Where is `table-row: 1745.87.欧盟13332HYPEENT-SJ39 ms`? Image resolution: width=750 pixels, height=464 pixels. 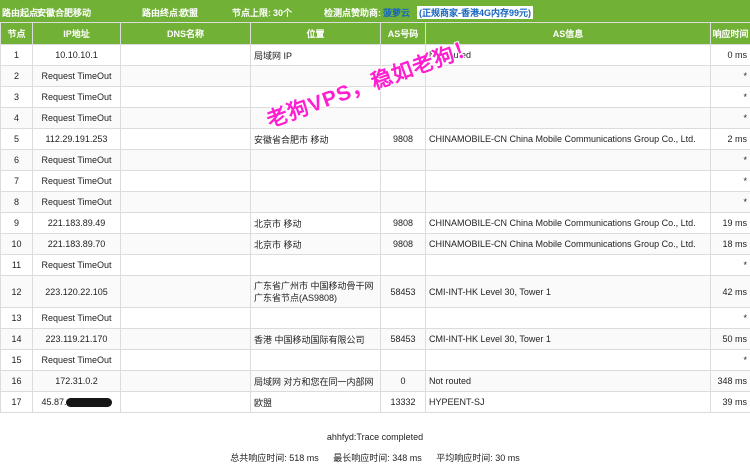 table-row: 1745.87.欧盟13332HYPEENT-SJ39 ms is located at coordinates (375, 402).